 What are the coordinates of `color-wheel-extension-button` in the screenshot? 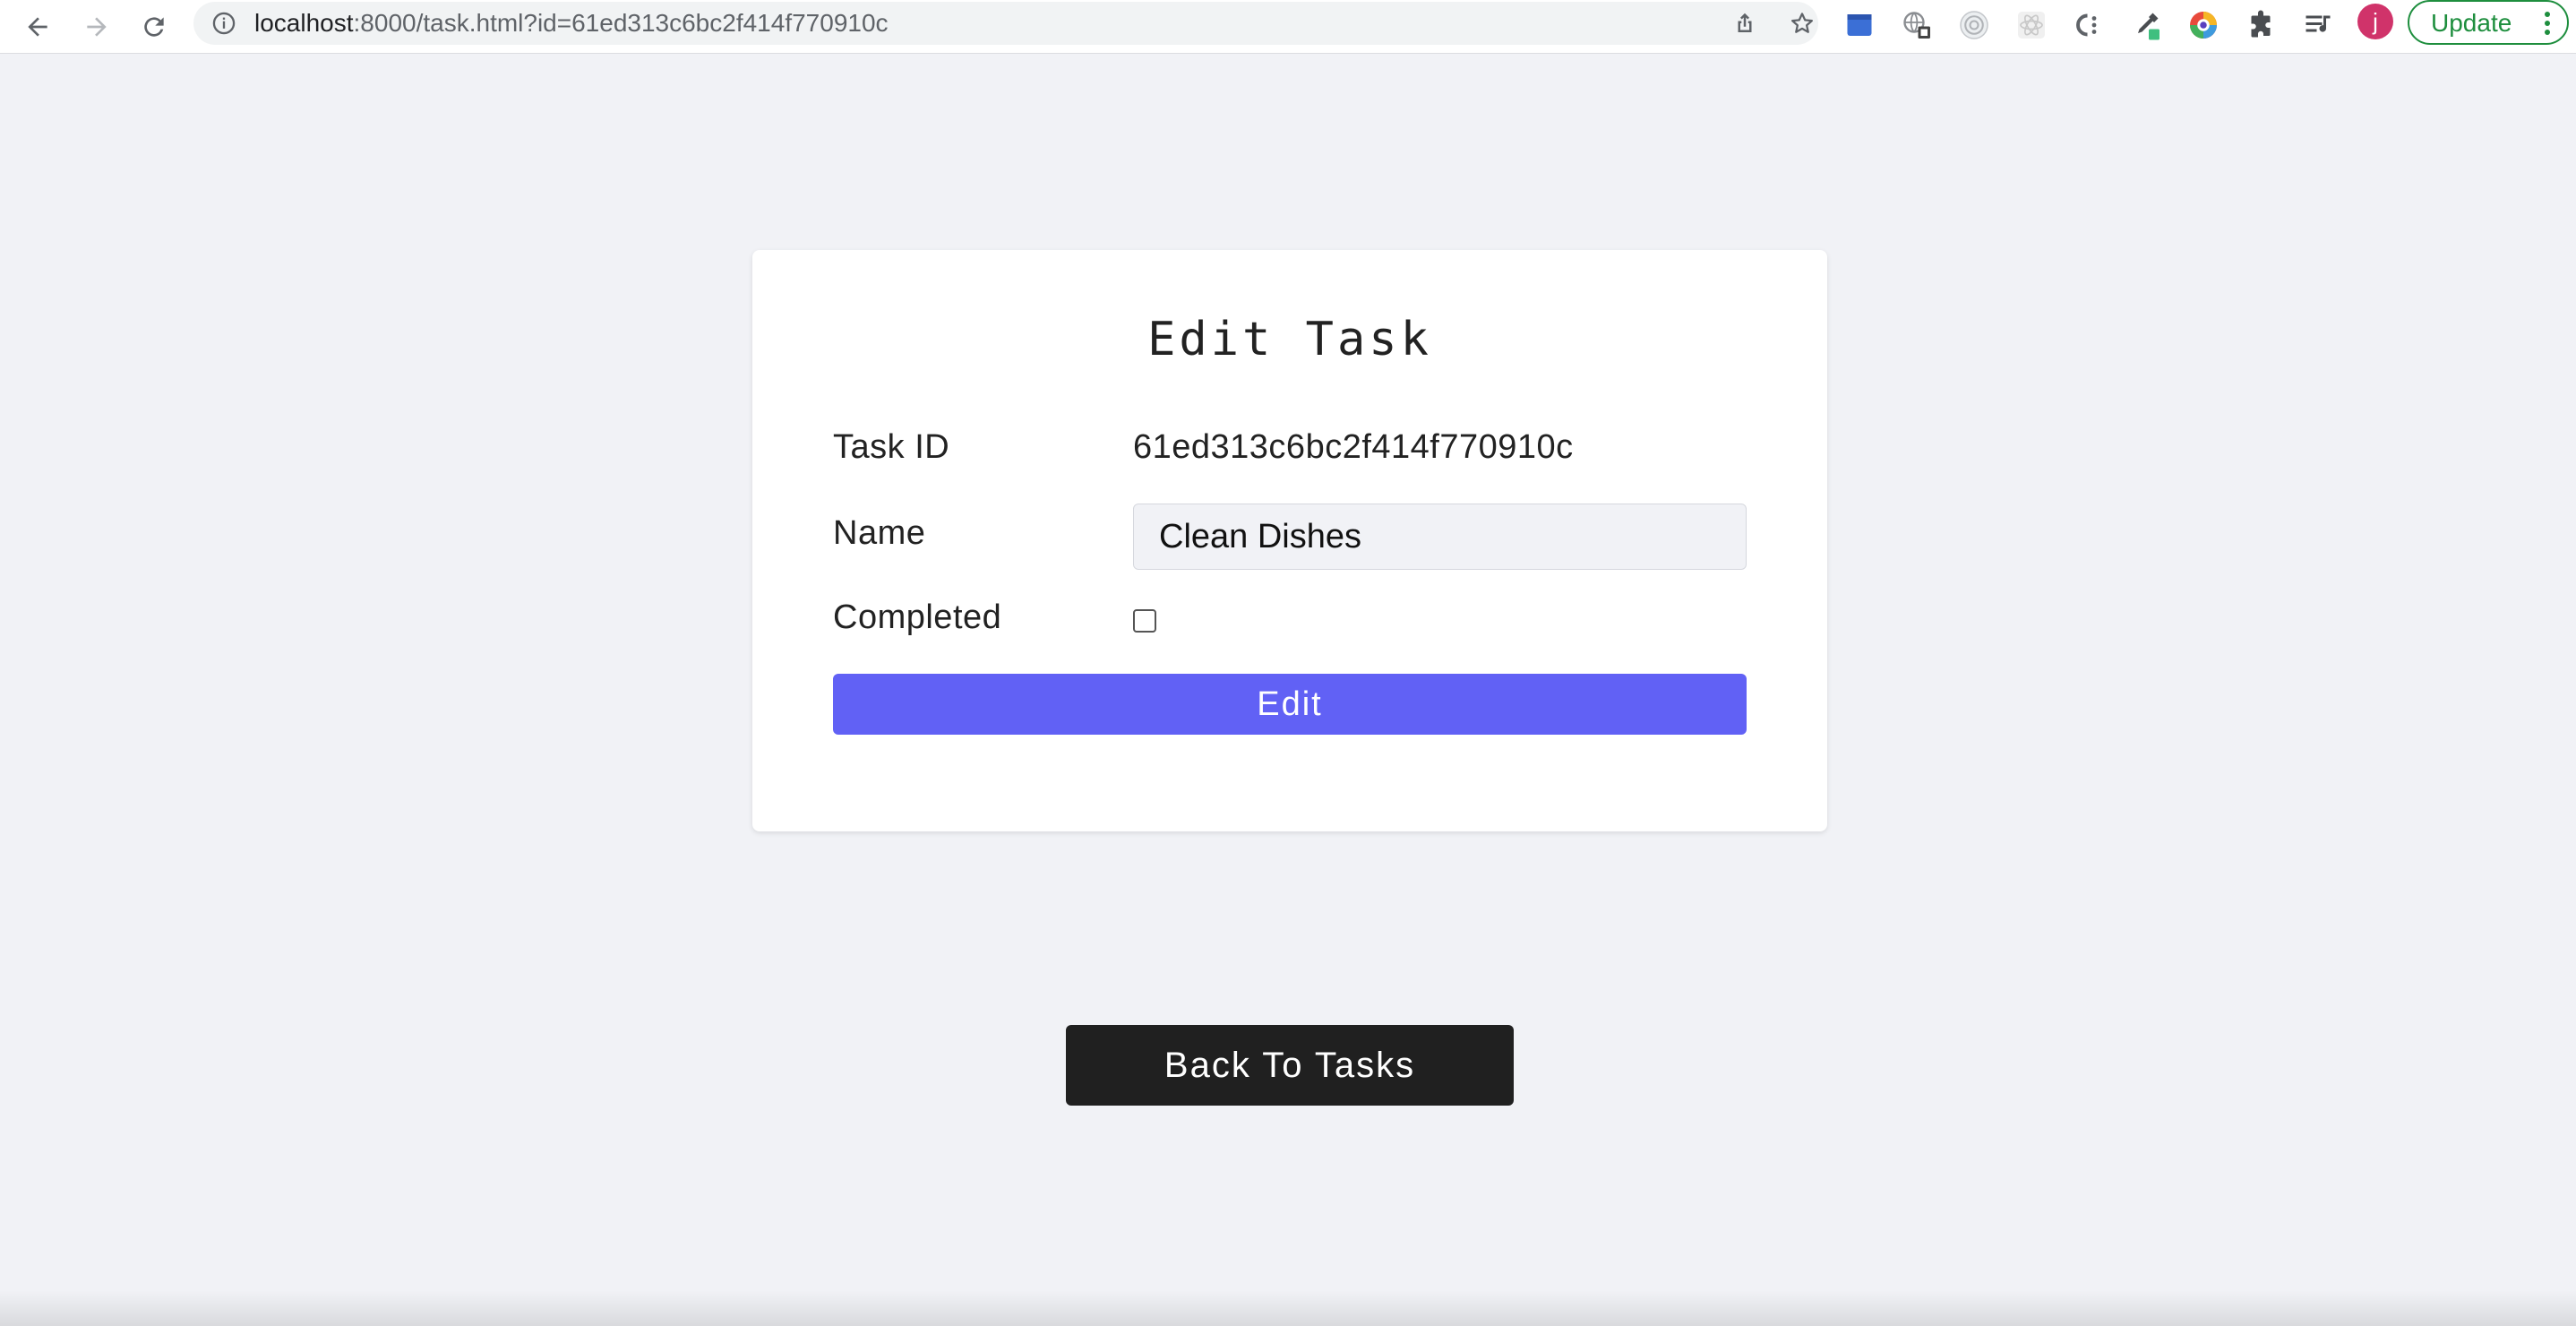 It's located at (2203, 25).